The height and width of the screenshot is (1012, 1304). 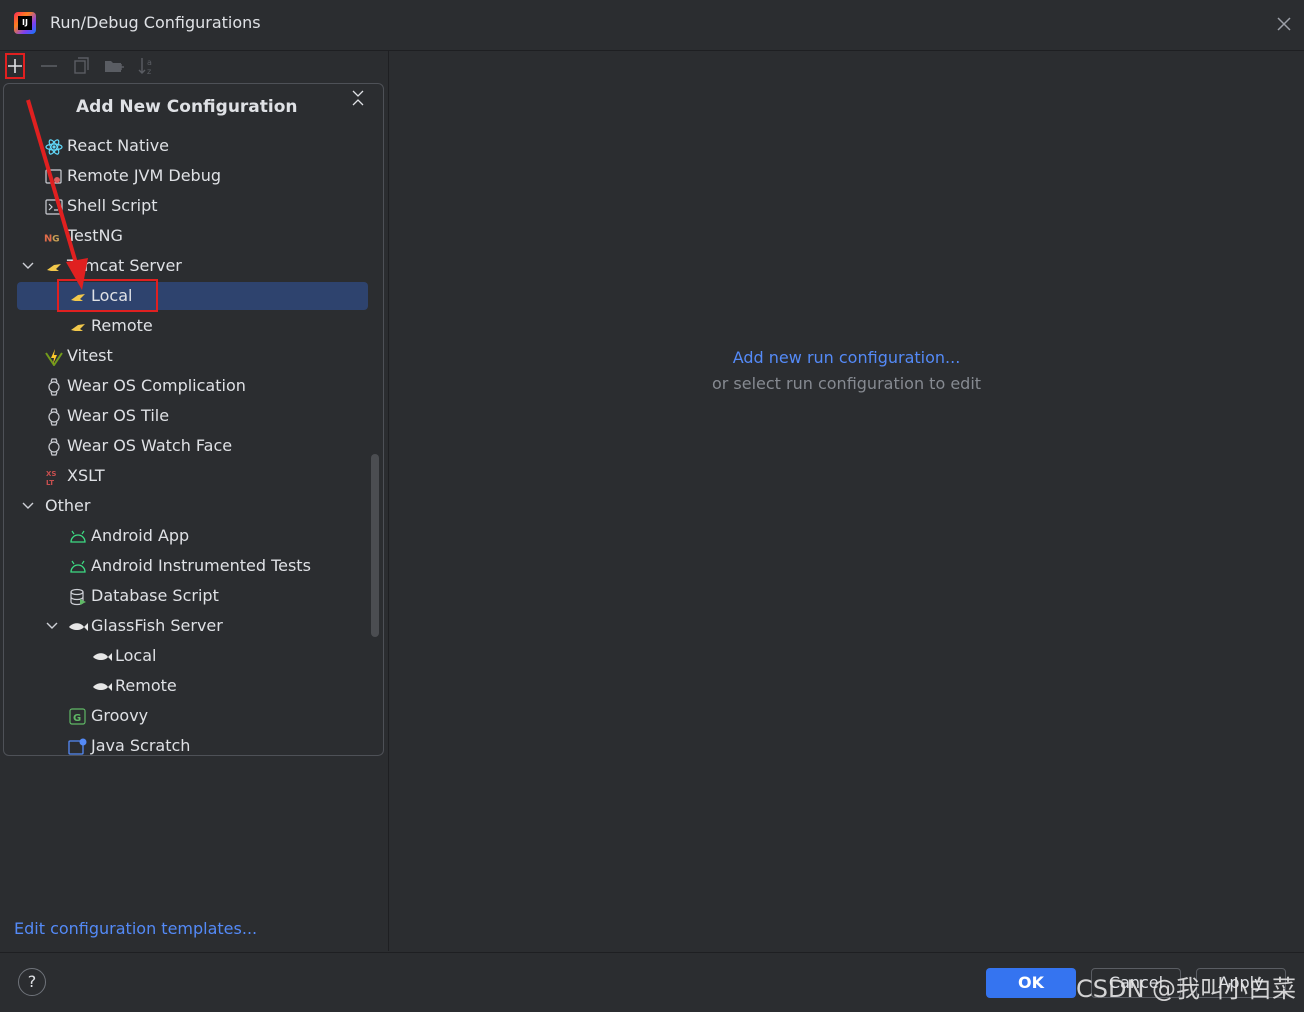 I want to click on list-item-android-app: Android App, so click(x=186, y=536).